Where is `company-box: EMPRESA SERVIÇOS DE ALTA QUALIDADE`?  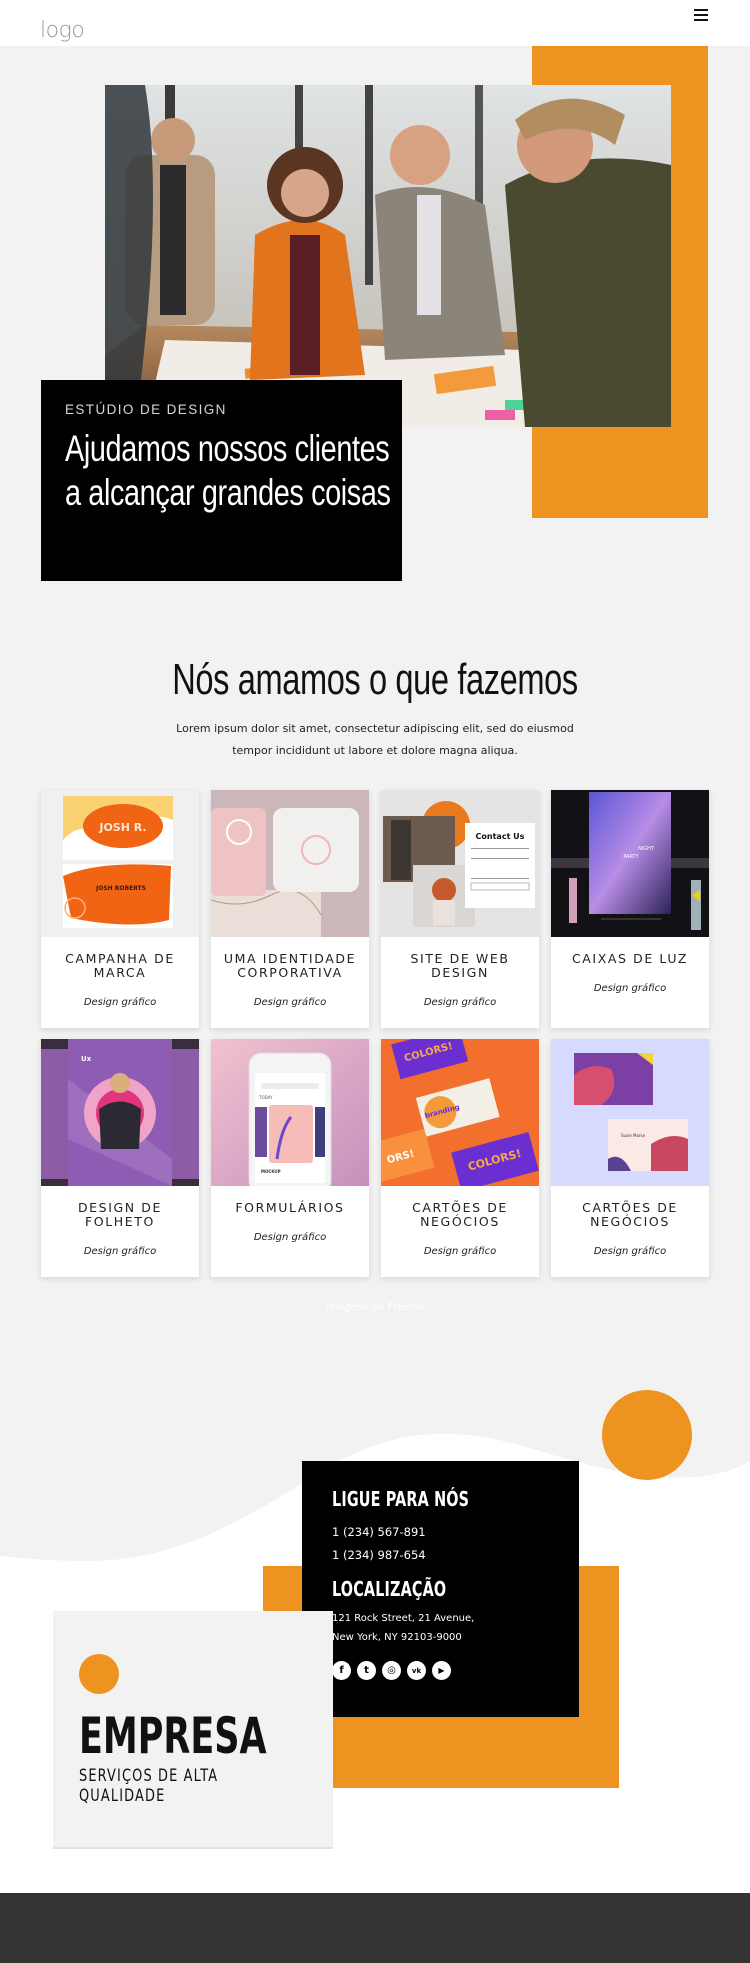 company-box: EMPRESA SERVIÇOS DE ALTA QUALIDADE is located at coordinates (193, 1730).